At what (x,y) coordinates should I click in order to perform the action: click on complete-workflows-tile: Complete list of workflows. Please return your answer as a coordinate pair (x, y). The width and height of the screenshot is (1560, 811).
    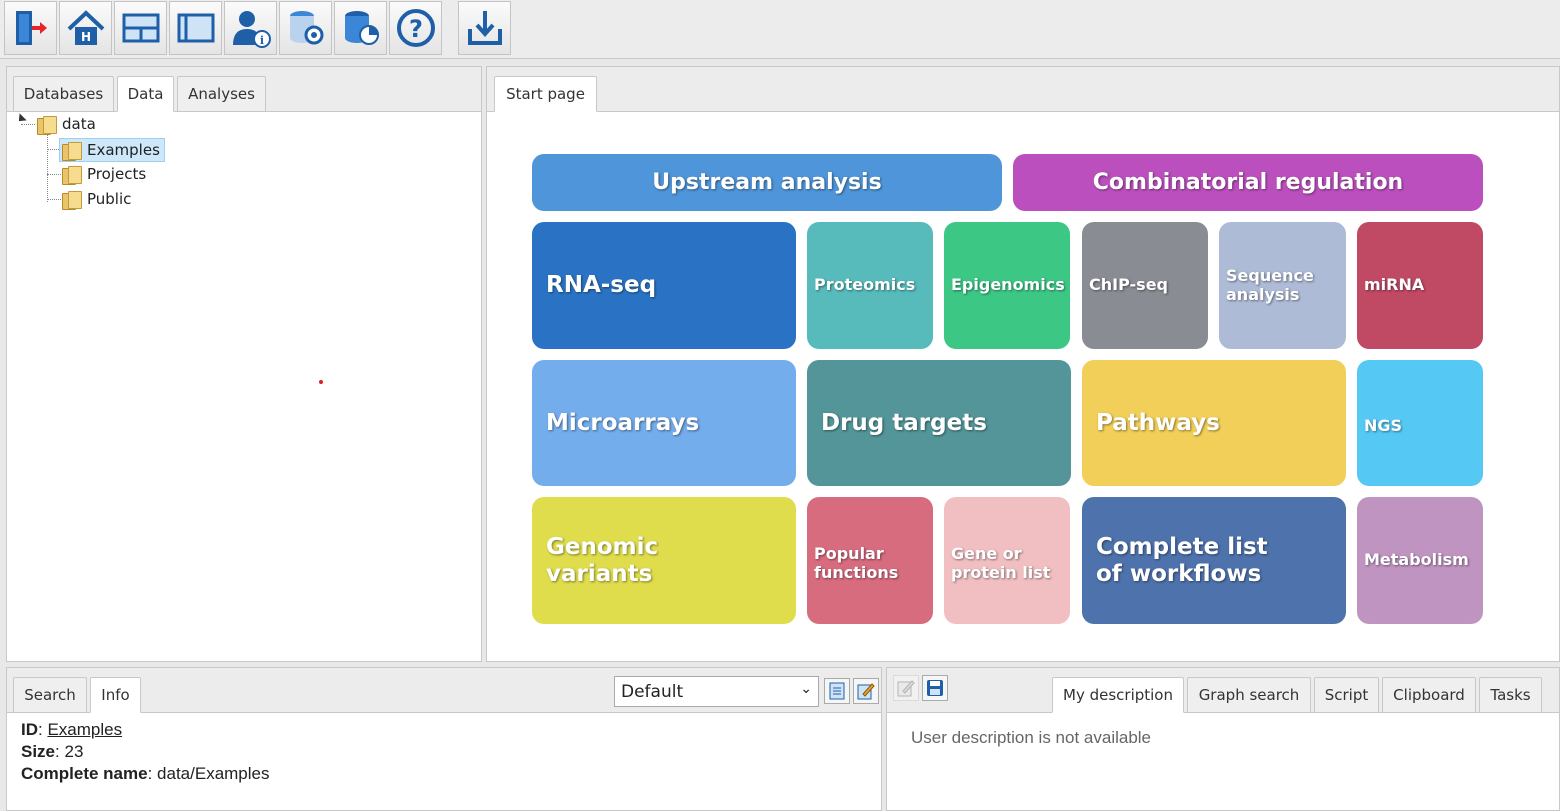
    Looking at the image, I should click on (1214, 560).